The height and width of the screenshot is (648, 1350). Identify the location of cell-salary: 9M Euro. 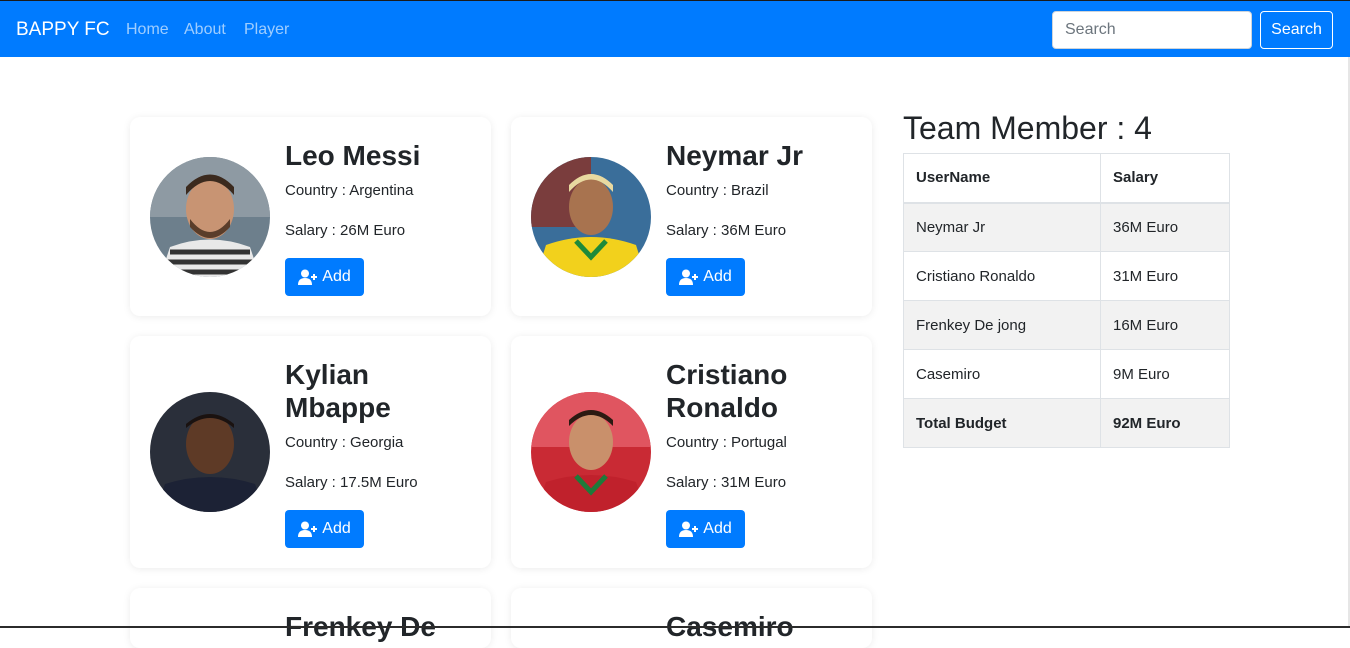
(1165, 374).